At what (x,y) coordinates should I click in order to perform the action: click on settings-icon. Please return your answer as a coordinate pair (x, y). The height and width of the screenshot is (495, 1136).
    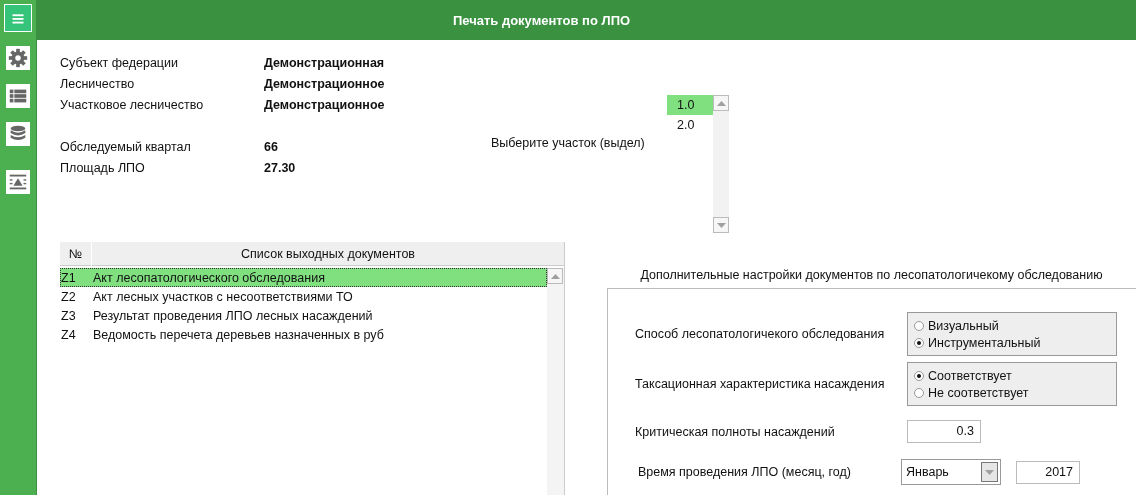
    Looking at the image, I should click on (18, 58).